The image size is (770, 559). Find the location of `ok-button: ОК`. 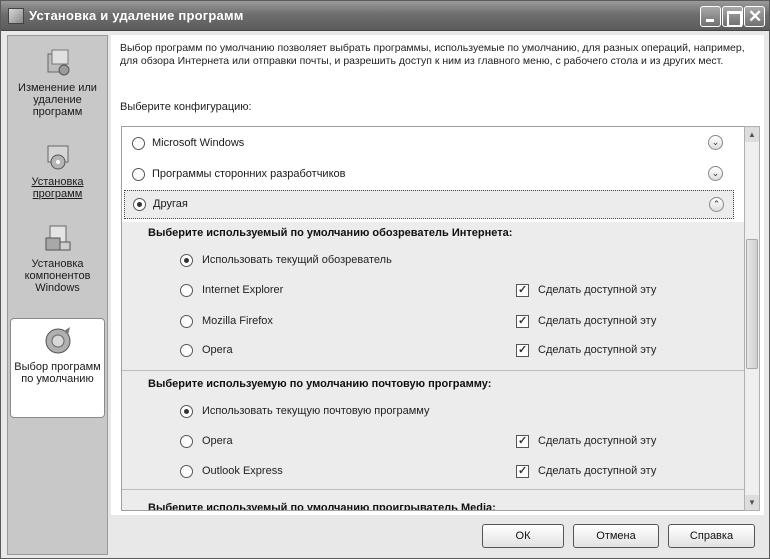

ok-button: ОК is located at coordinates (523, 536).